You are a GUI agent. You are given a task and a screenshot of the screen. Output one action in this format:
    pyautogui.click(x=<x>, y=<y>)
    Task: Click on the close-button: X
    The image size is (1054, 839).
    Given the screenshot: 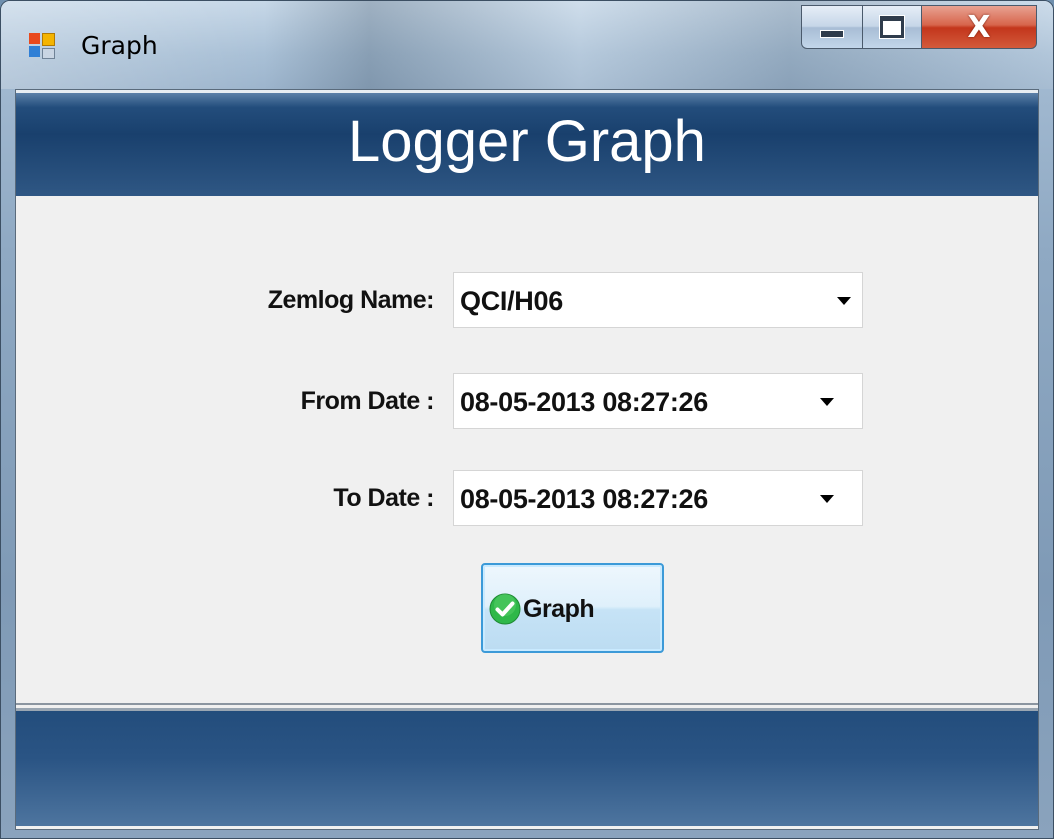 What is the action you would take?
    pyautogui.click(x=979, y=27)
    